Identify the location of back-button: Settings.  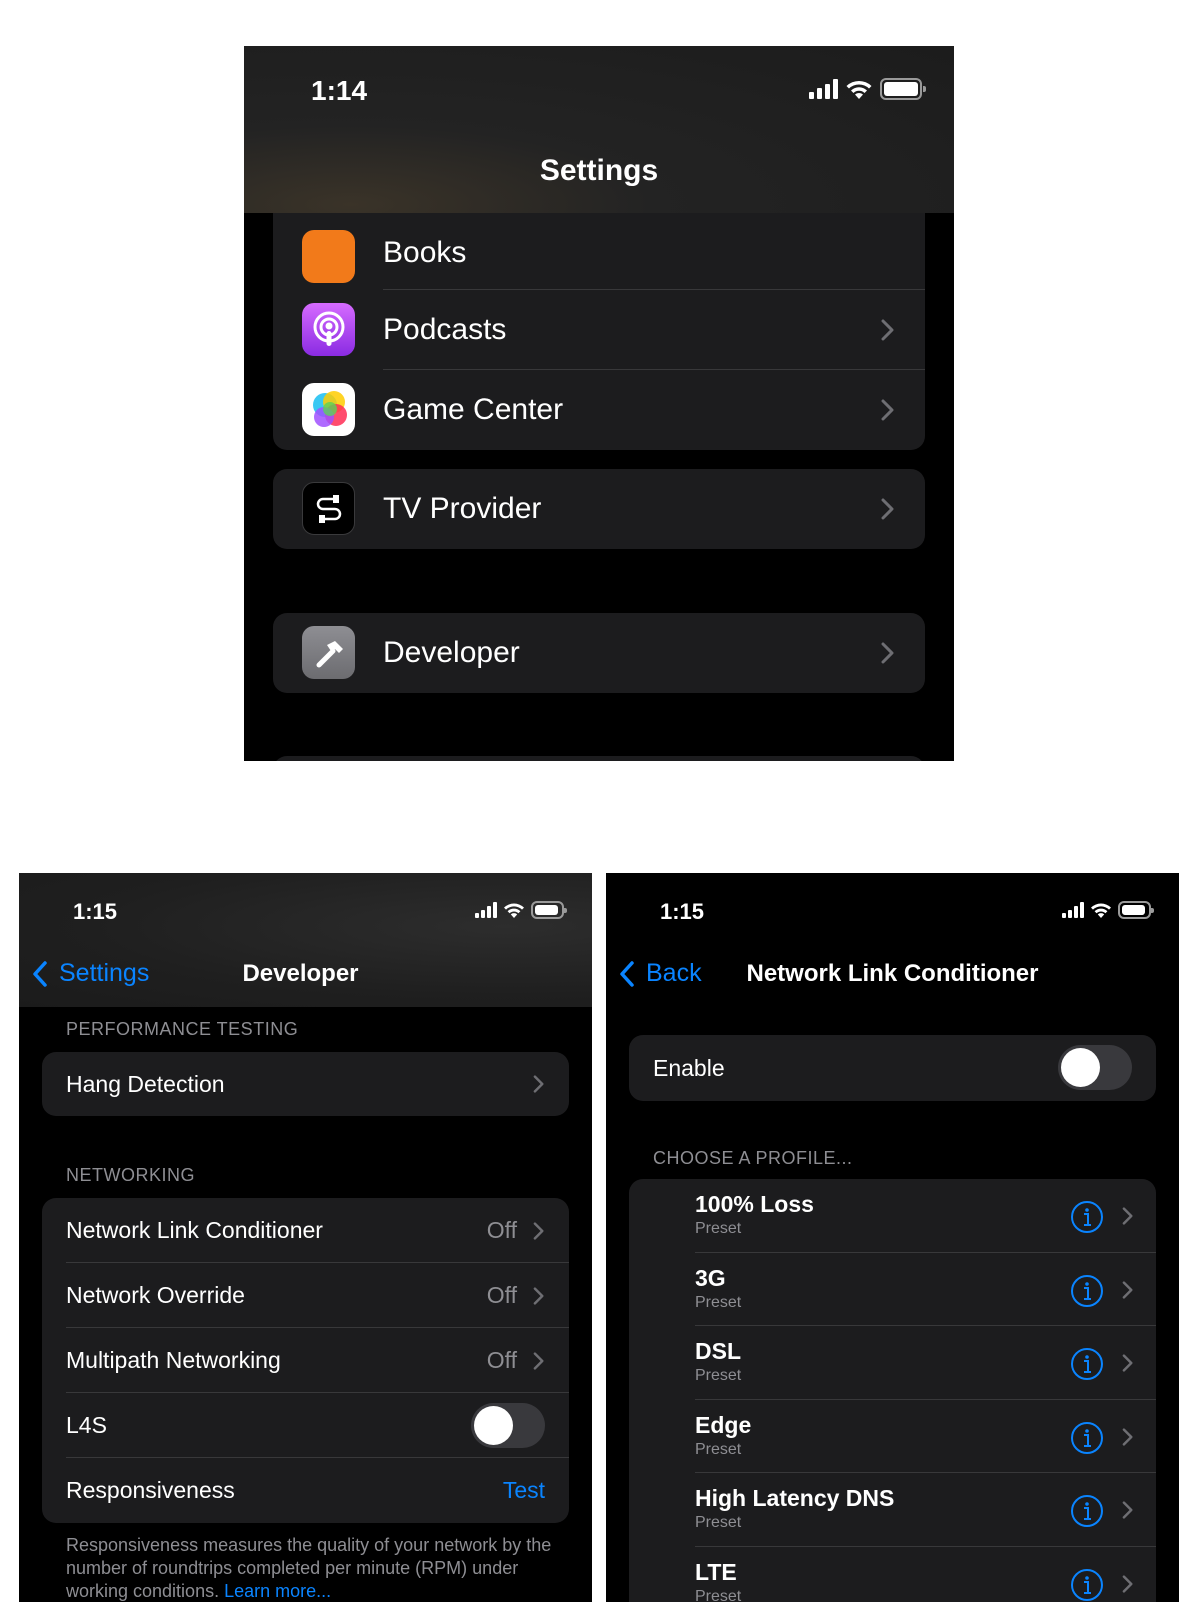
(90, 973).